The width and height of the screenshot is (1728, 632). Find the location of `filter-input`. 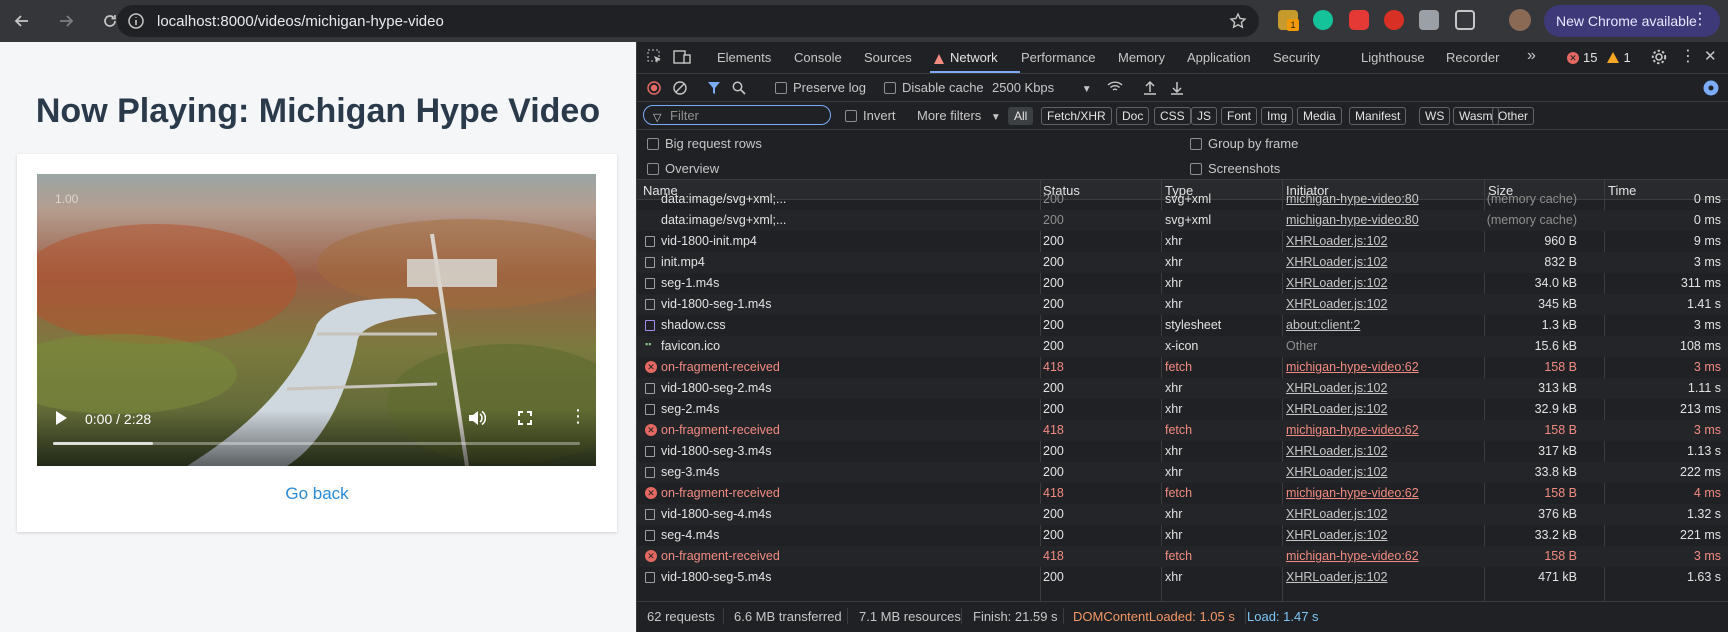

filter-input is located at coordinates (737, 115).